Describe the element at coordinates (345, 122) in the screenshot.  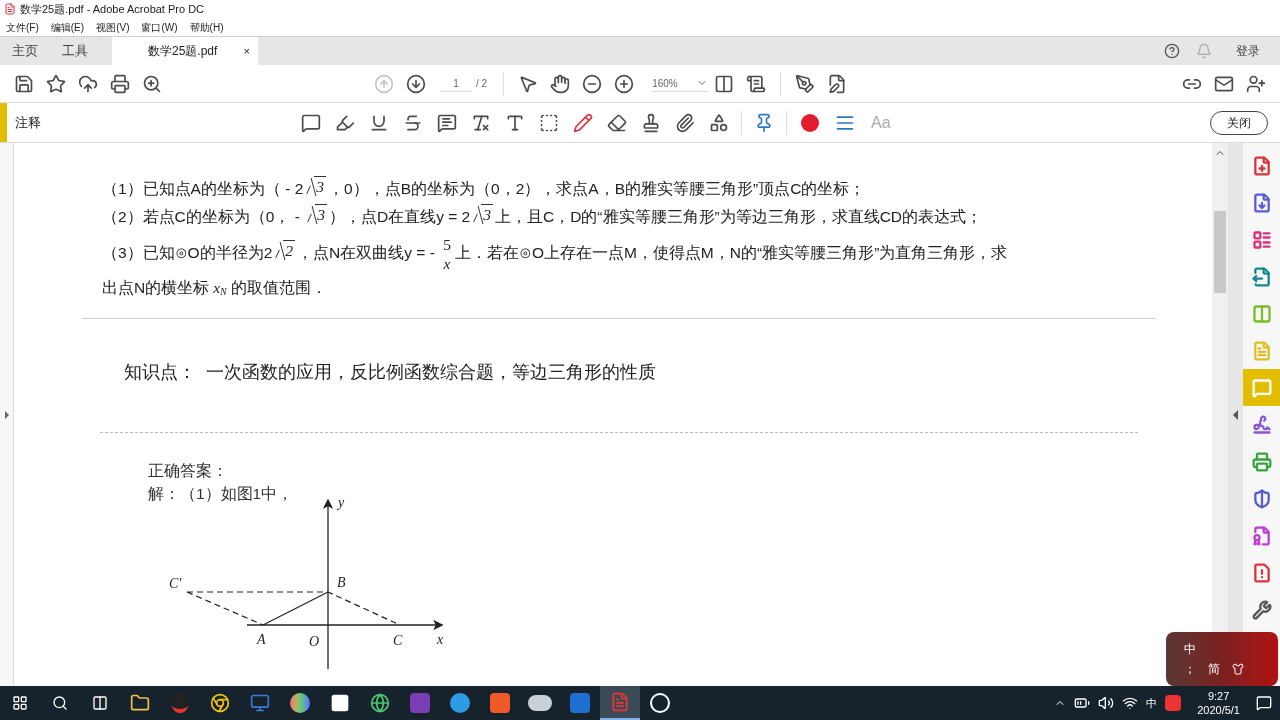
I see `highlighter-icon` at that location.